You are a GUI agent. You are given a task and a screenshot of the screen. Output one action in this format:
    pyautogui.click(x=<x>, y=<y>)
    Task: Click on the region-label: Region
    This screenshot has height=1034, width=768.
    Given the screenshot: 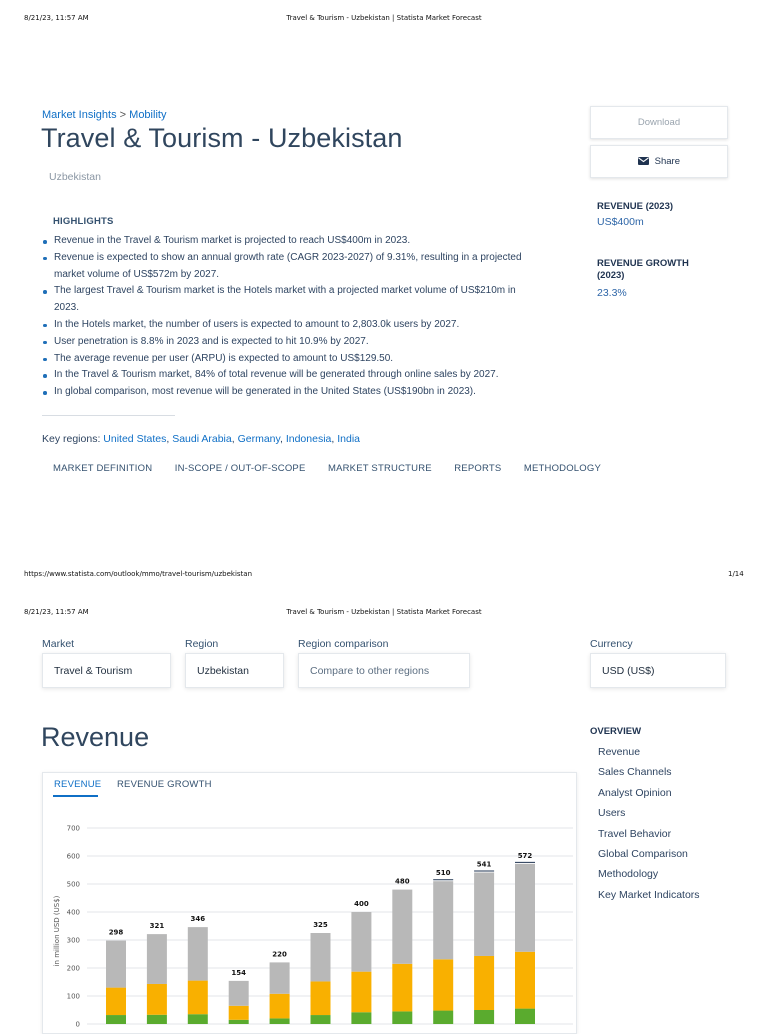 What is the action you would take?
    pyautogui.click(x=202, y=644)
    